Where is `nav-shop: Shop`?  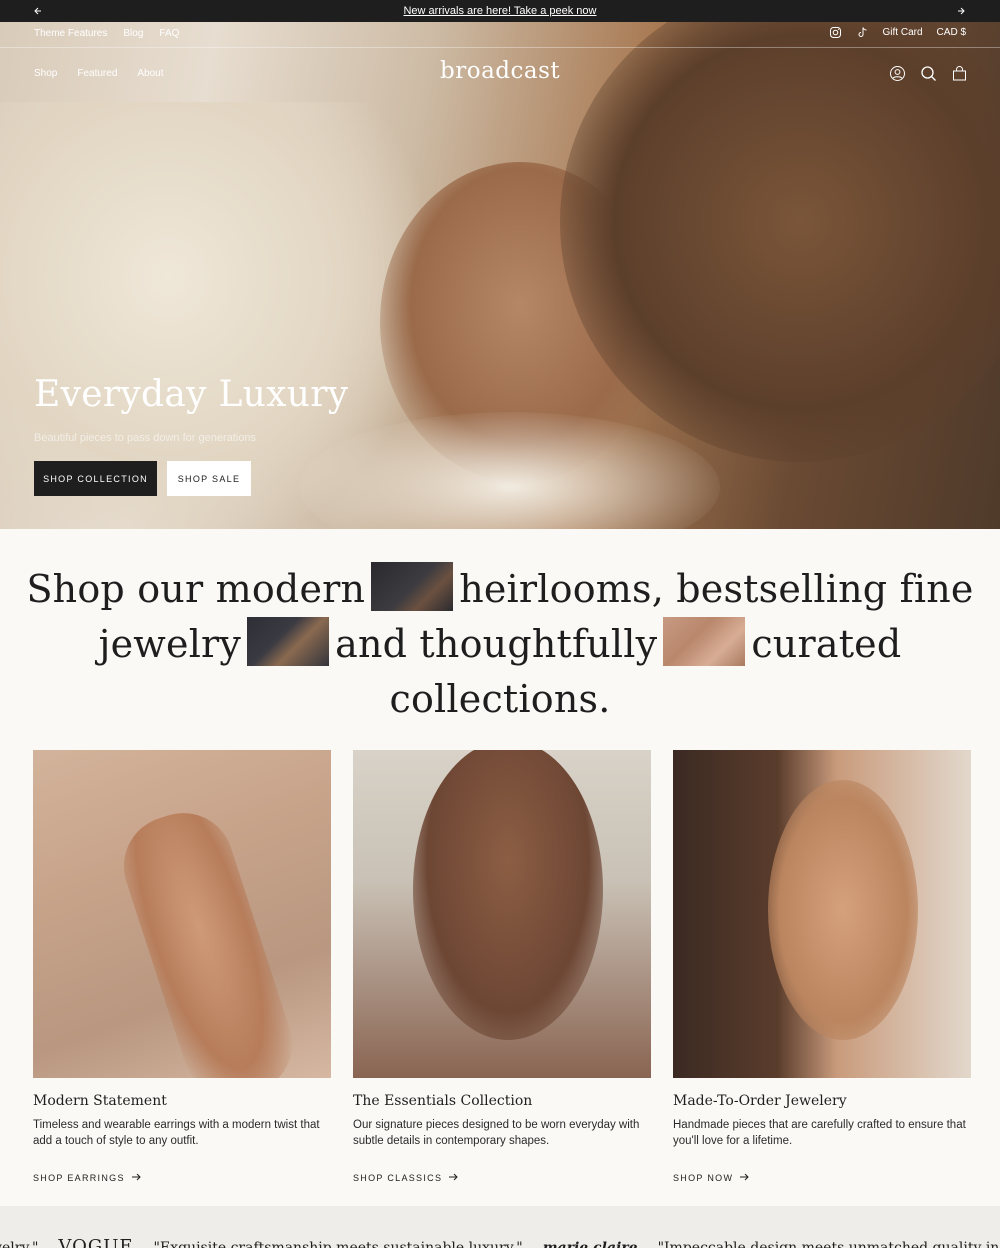 nav-shop: Shop is located at coordinates (45, 73).